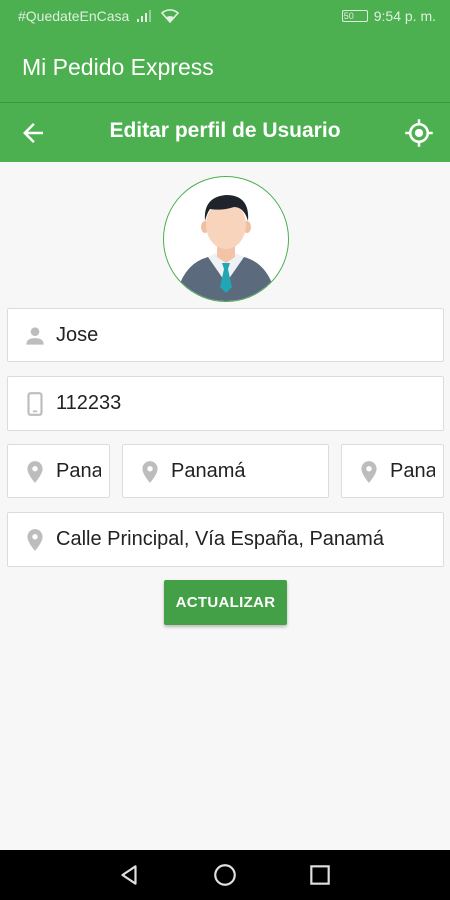 The image size is (450, 900). I want to click on system-nav-bar, so click(225, 875).